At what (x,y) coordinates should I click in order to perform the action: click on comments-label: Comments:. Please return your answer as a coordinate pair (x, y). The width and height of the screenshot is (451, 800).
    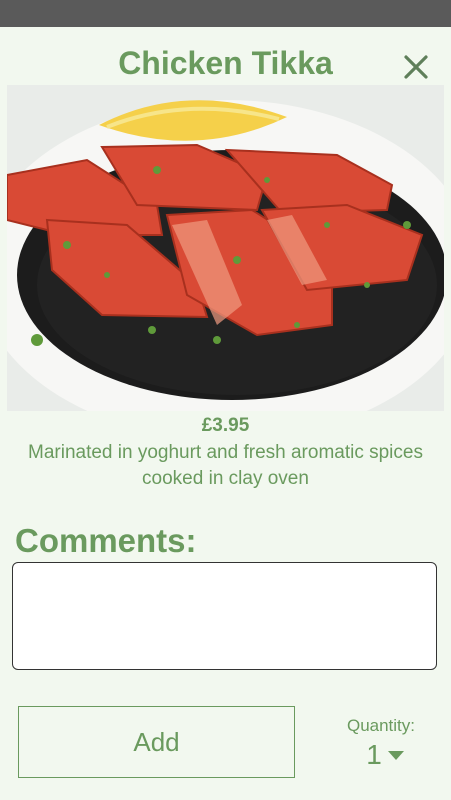
    Looking at the image, I should click on (106, 540).